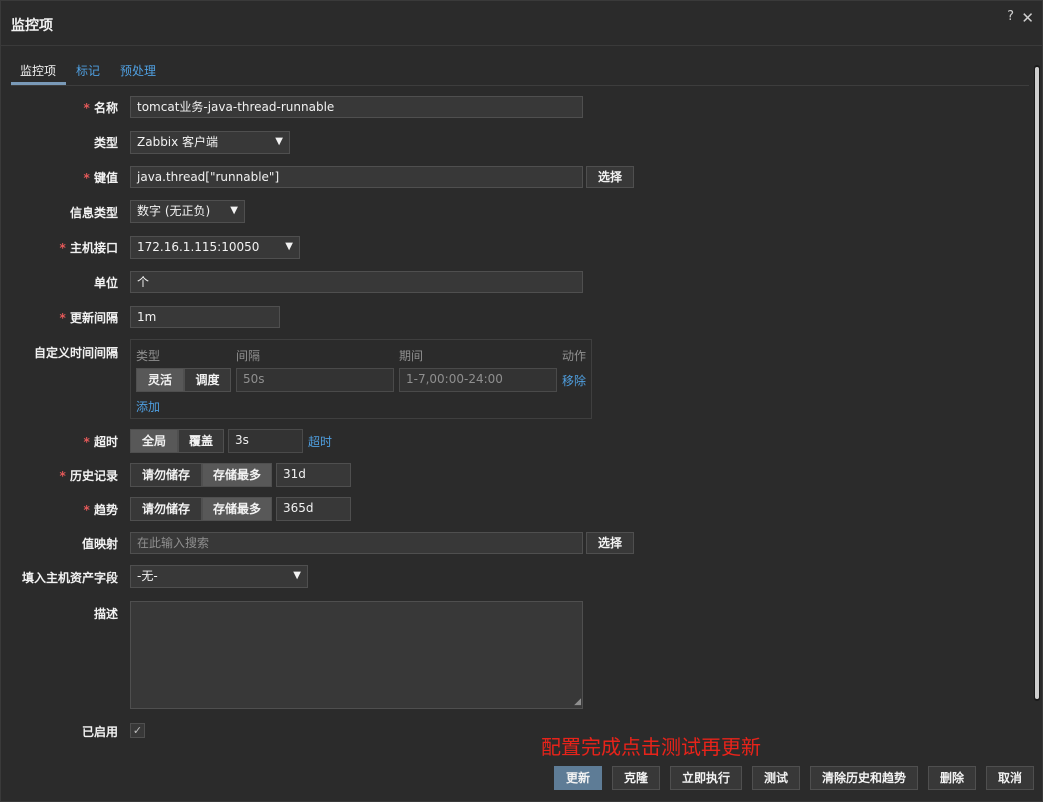  What do you see at coordinates (219, 576) in the screenshot?
I see `inventory-select: -无- ▼` at bounding box center [219, 576].